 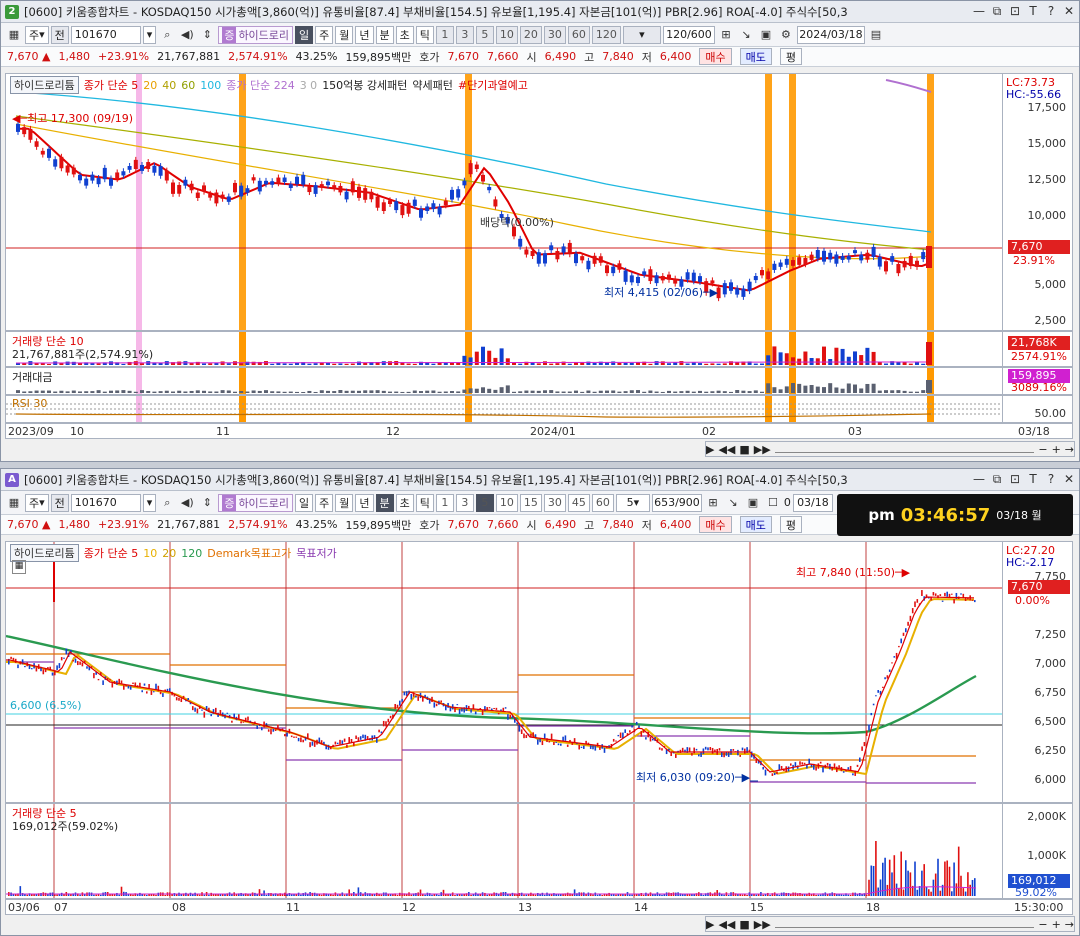 What do you see at coordinates (539, 381) in the screenshot?
I see `daily-amount-panel: 거래대금 159,895 3089.16%` at bounding box center [539, 381].